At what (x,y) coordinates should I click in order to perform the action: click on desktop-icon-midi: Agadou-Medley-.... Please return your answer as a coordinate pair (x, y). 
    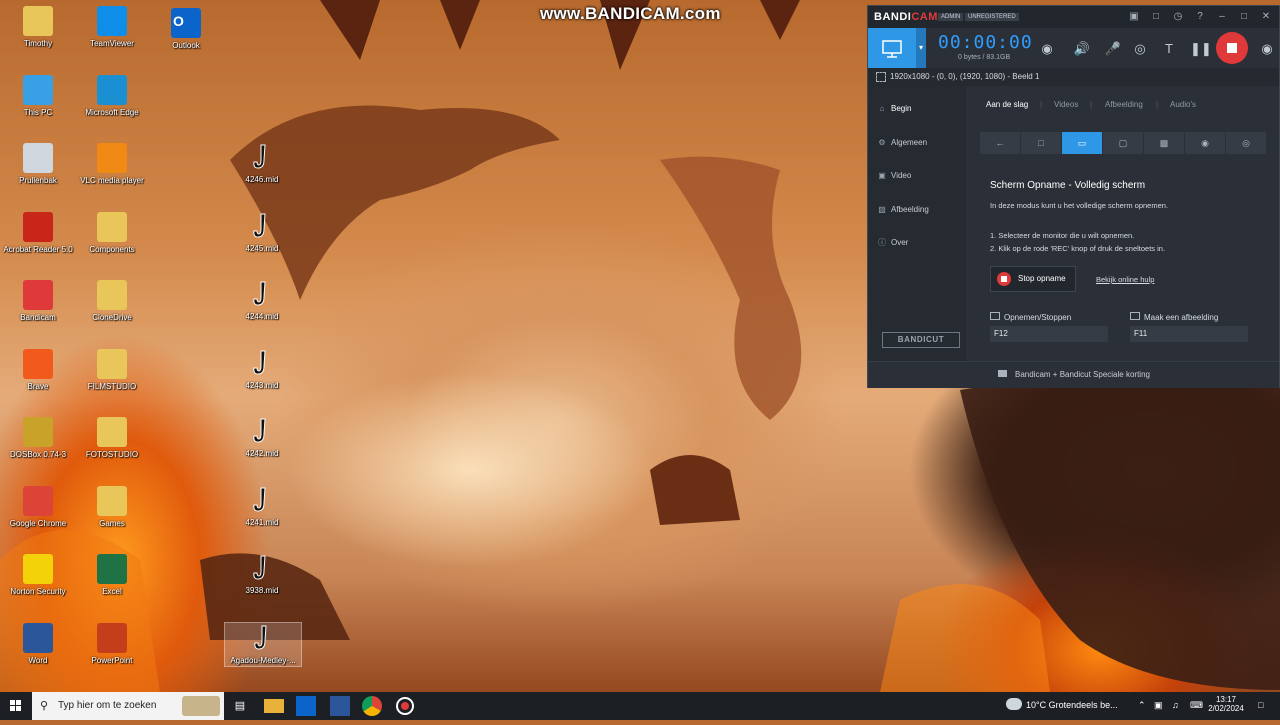
    Looking at the image, I should click on (263, 644).